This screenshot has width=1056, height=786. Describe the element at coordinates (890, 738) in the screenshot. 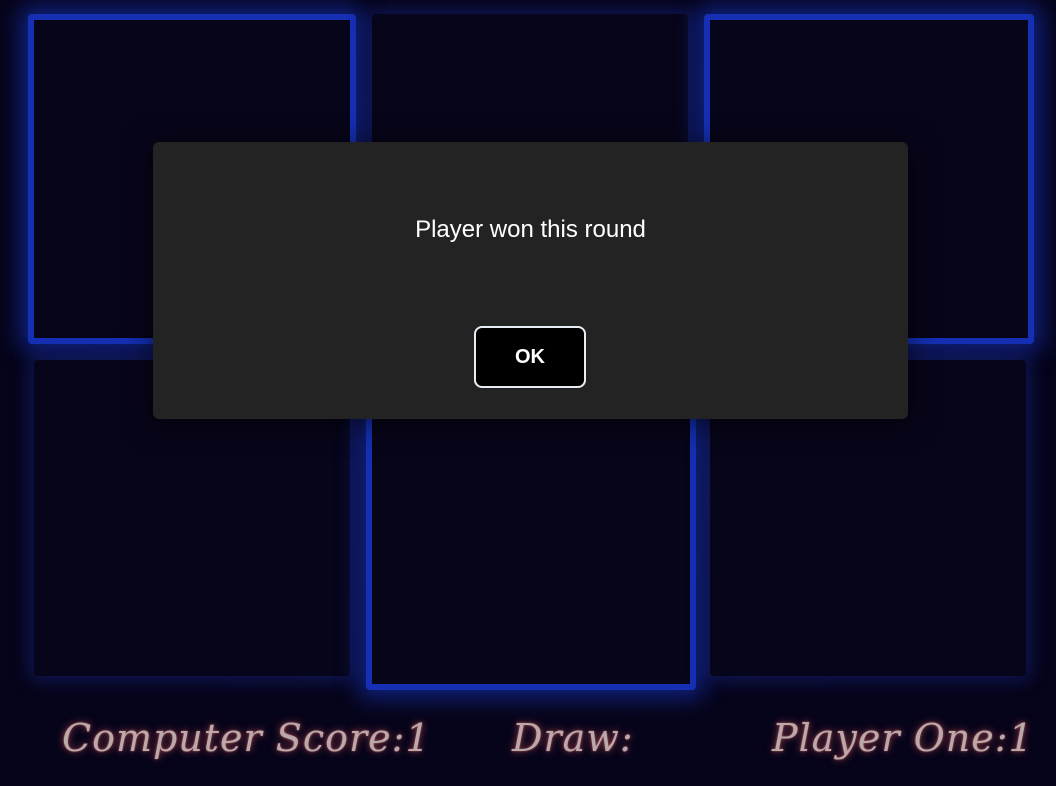

I see `player-score-label: Player One:` at that location.